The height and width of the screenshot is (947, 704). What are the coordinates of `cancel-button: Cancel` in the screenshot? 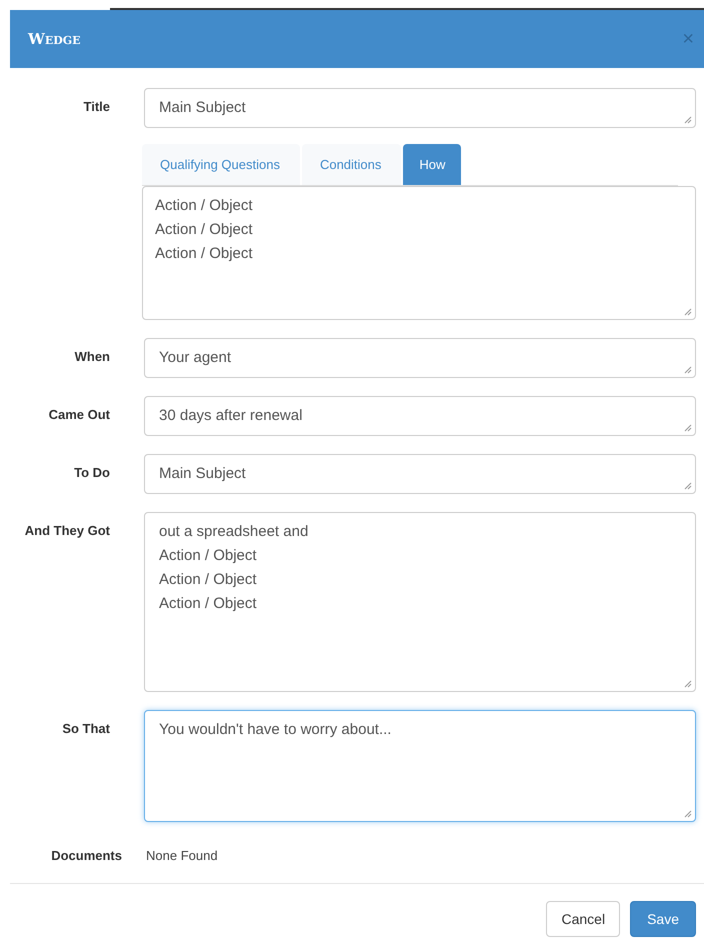 It's located at (583, 919).